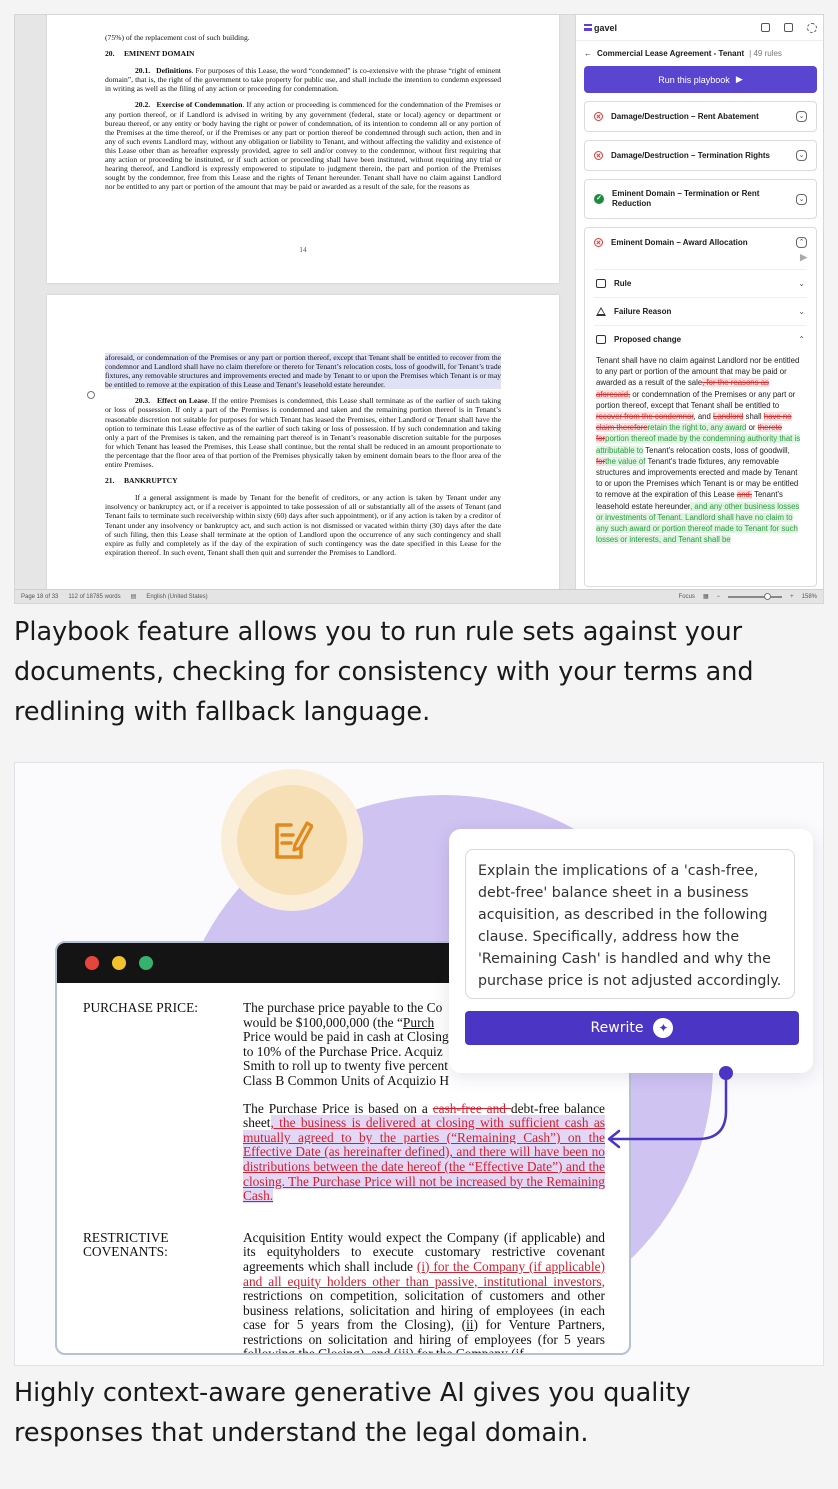 The height and width of the screenshot is (1489, 838). What do you see at coordinates (699, 28) in the screenshot?
I see `panel-header: gavel` at bounding box center [699, 28].